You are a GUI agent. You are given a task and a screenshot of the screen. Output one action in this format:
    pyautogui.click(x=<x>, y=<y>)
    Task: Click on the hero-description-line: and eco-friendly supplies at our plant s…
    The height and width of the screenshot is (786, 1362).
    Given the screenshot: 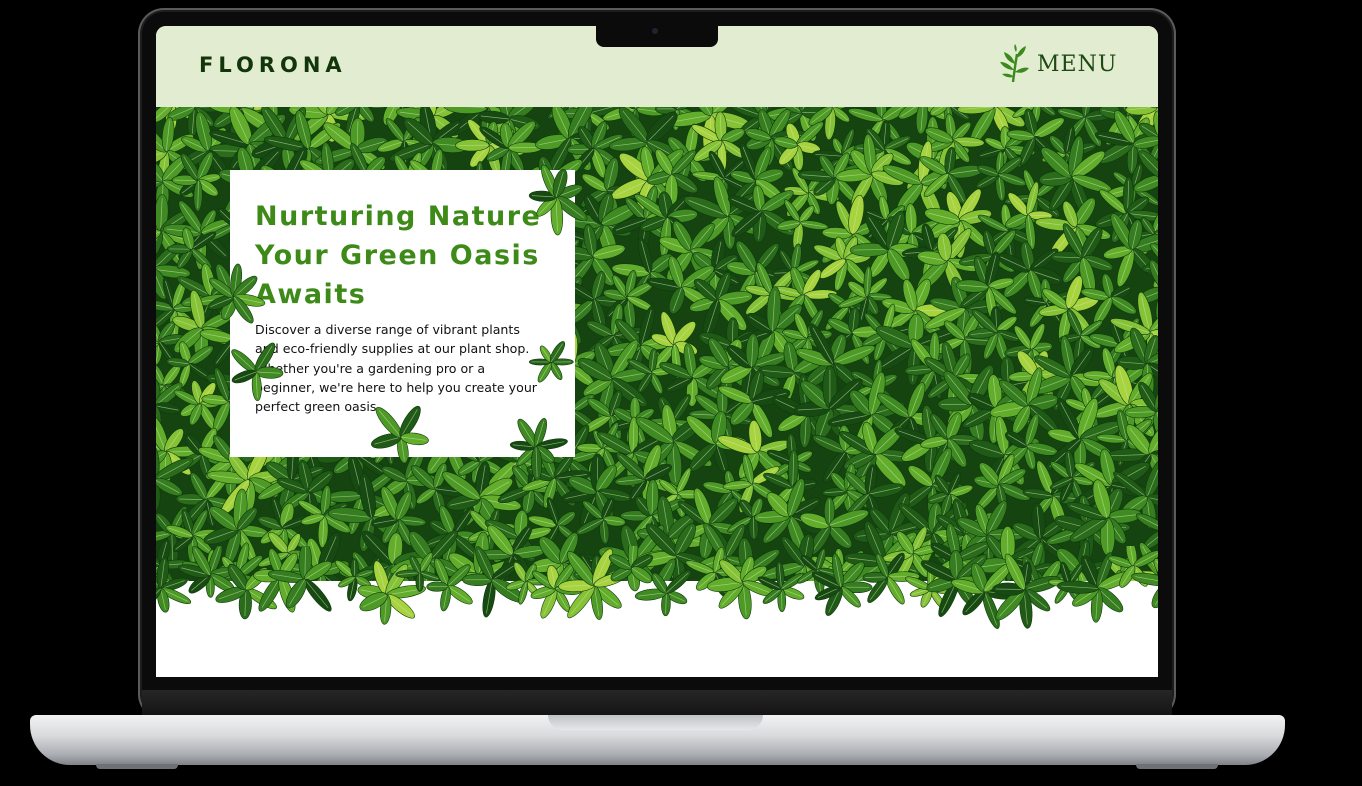 What is the action you would take?
    pyautogui.click(x=392, y=349)
    